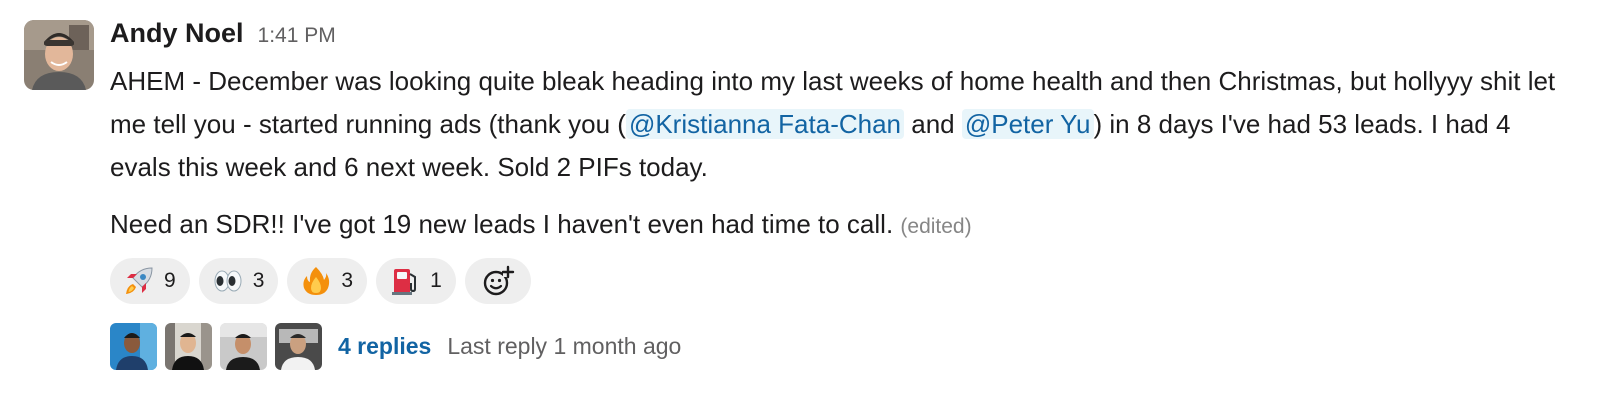  I want to click on reaction-rocket: 9, so click(150, 281).